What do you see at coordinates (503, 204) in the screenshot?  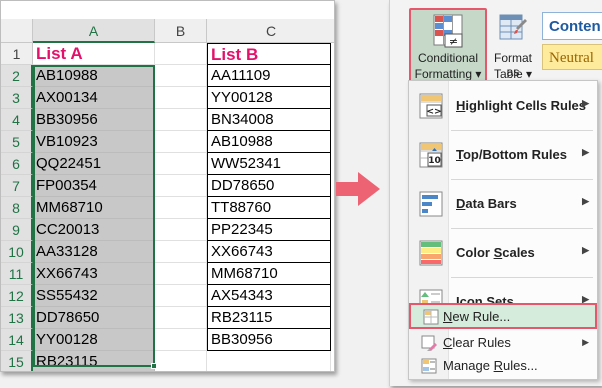 I see `menu-item-data-bars: Data Bars ▶` at bounding box center [503, 204].